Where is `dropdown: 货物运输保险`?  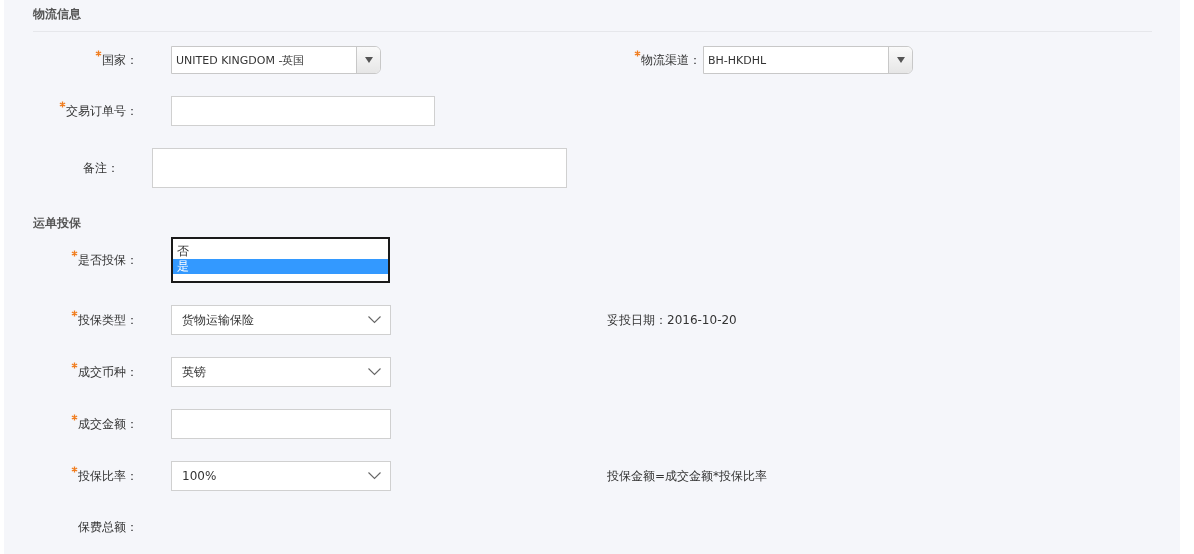
dropdown: 货物运输保险 is located at coordinates (281, 320).